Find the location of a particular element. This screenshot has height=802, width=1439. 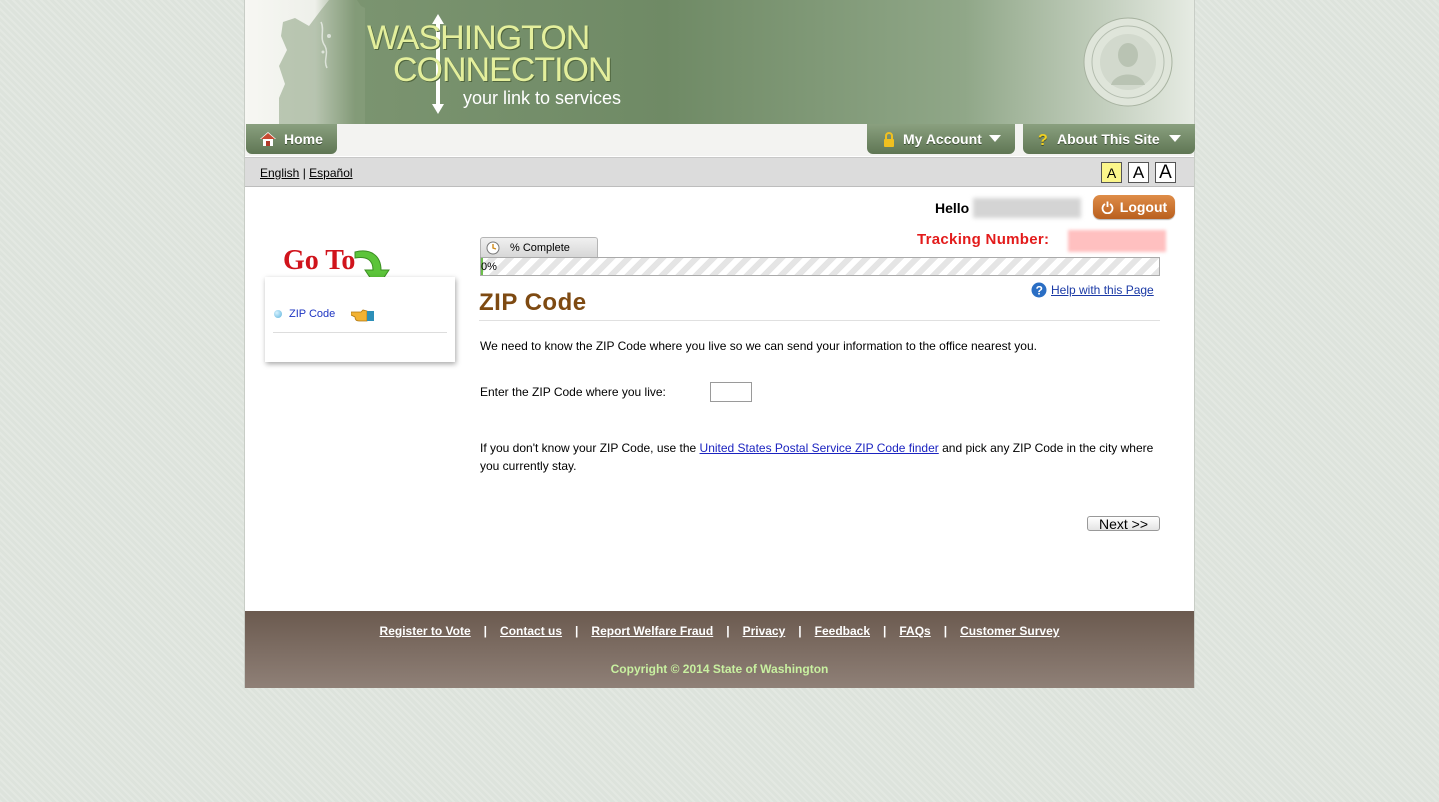

nav-home-button: Home is located at coordinates (291, 139).